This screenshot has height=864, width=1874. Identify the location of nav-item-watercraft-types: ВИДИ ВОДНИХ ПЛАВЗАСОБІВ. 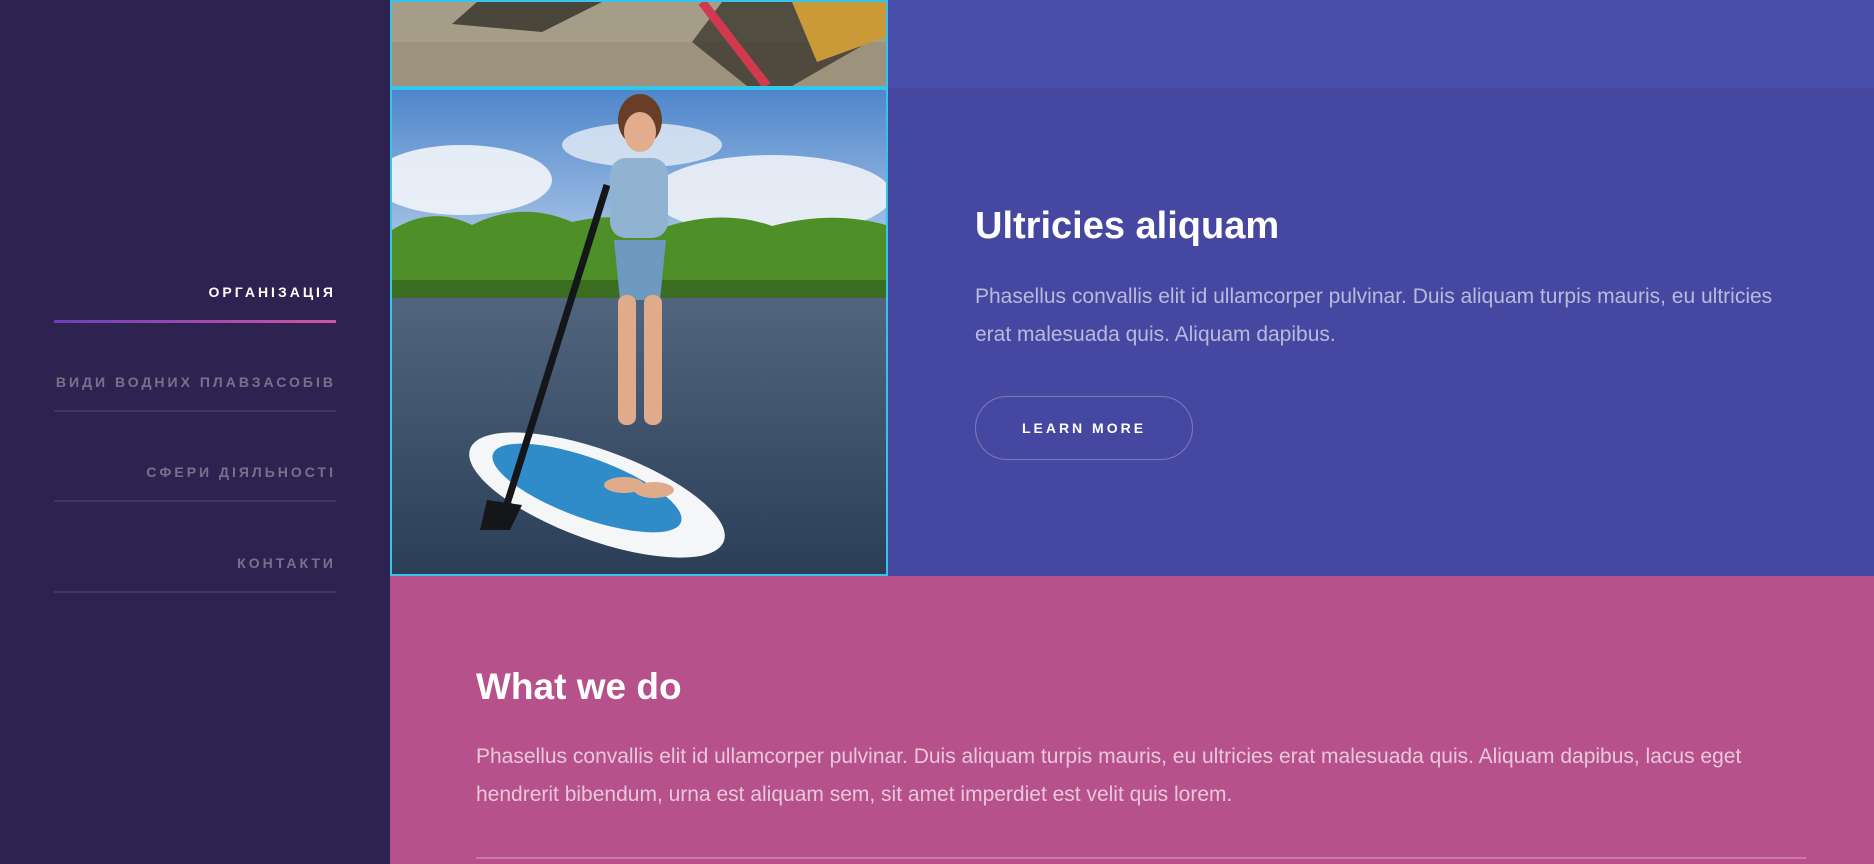
(195, 393).